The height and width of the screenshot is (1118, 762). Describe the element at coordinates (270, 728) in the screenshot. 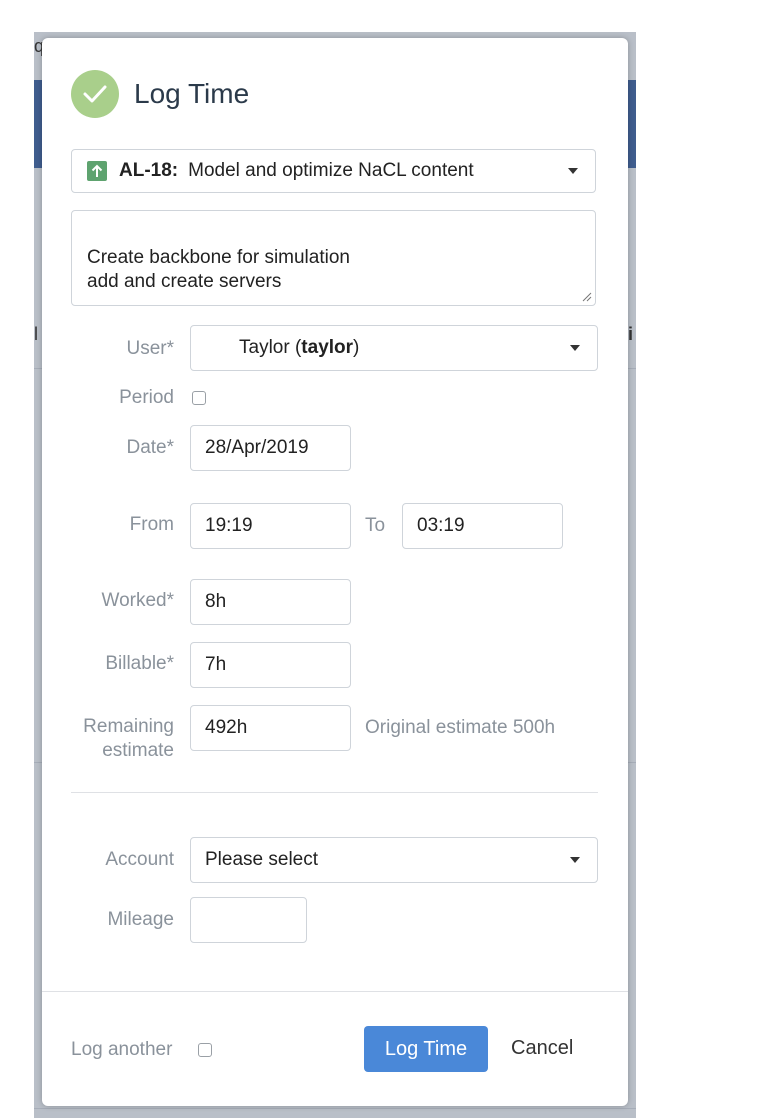

I see `remaining-estimate-field: 492h` at that location.